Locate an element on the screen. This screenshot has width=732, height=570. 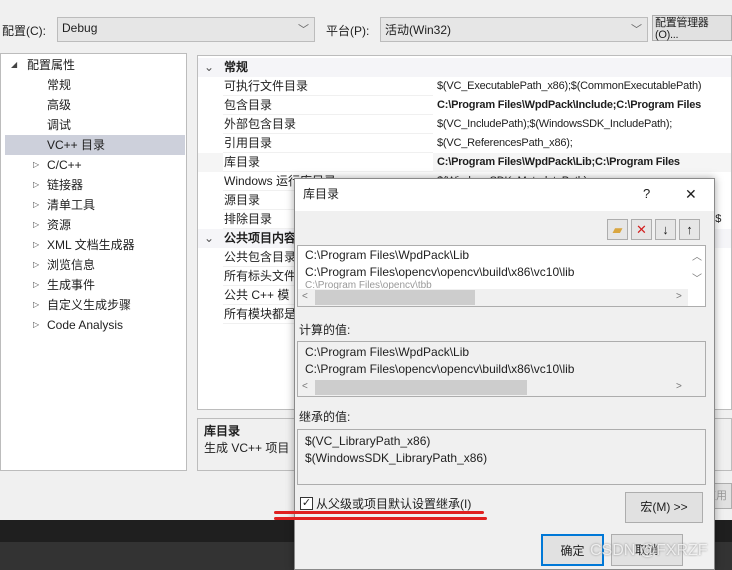
tree-group: ▷ 清单工具 is located at coordinates (95, 205).